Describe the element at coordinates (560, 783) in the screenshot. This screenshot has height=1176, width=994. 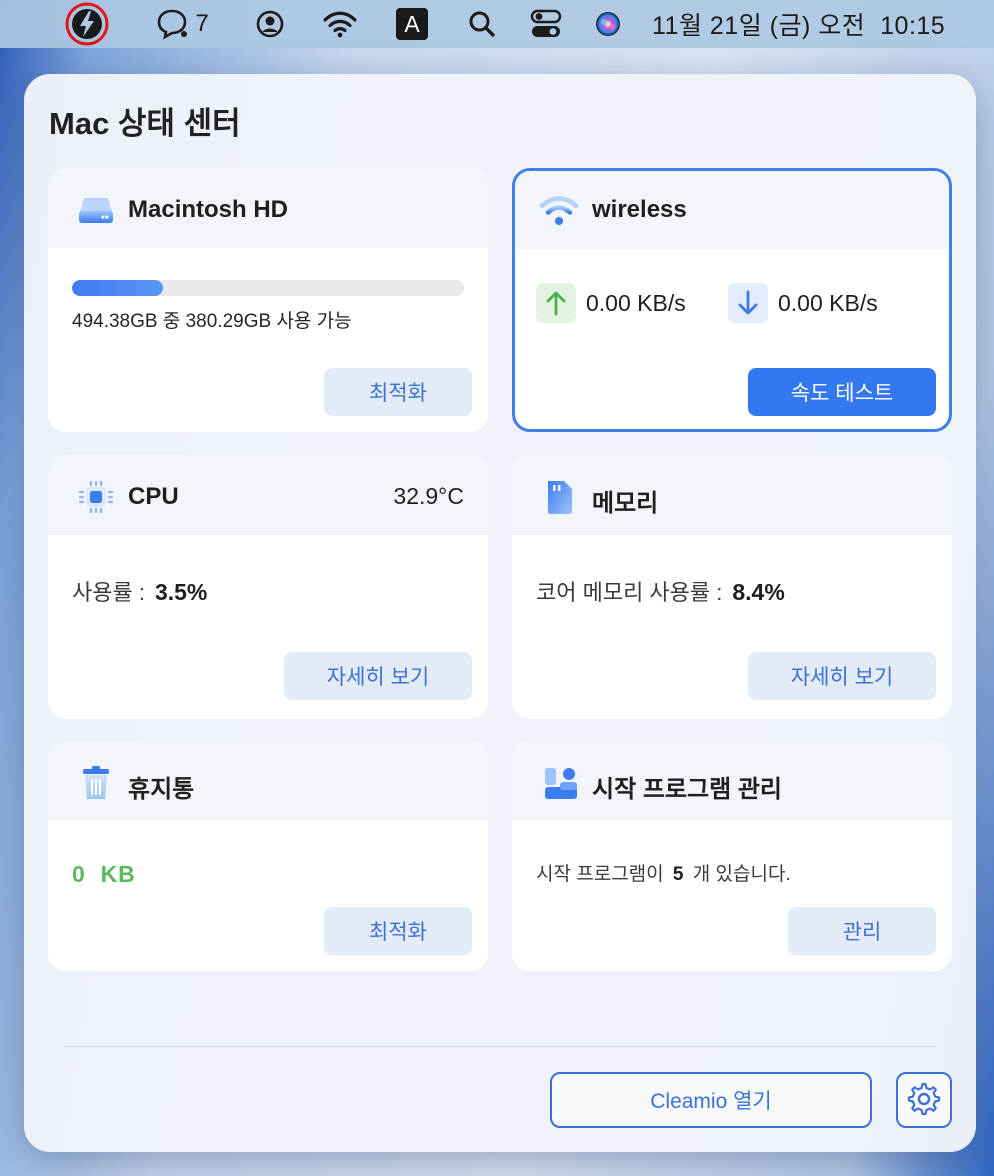
I see `startup-apps-icon` at that location.